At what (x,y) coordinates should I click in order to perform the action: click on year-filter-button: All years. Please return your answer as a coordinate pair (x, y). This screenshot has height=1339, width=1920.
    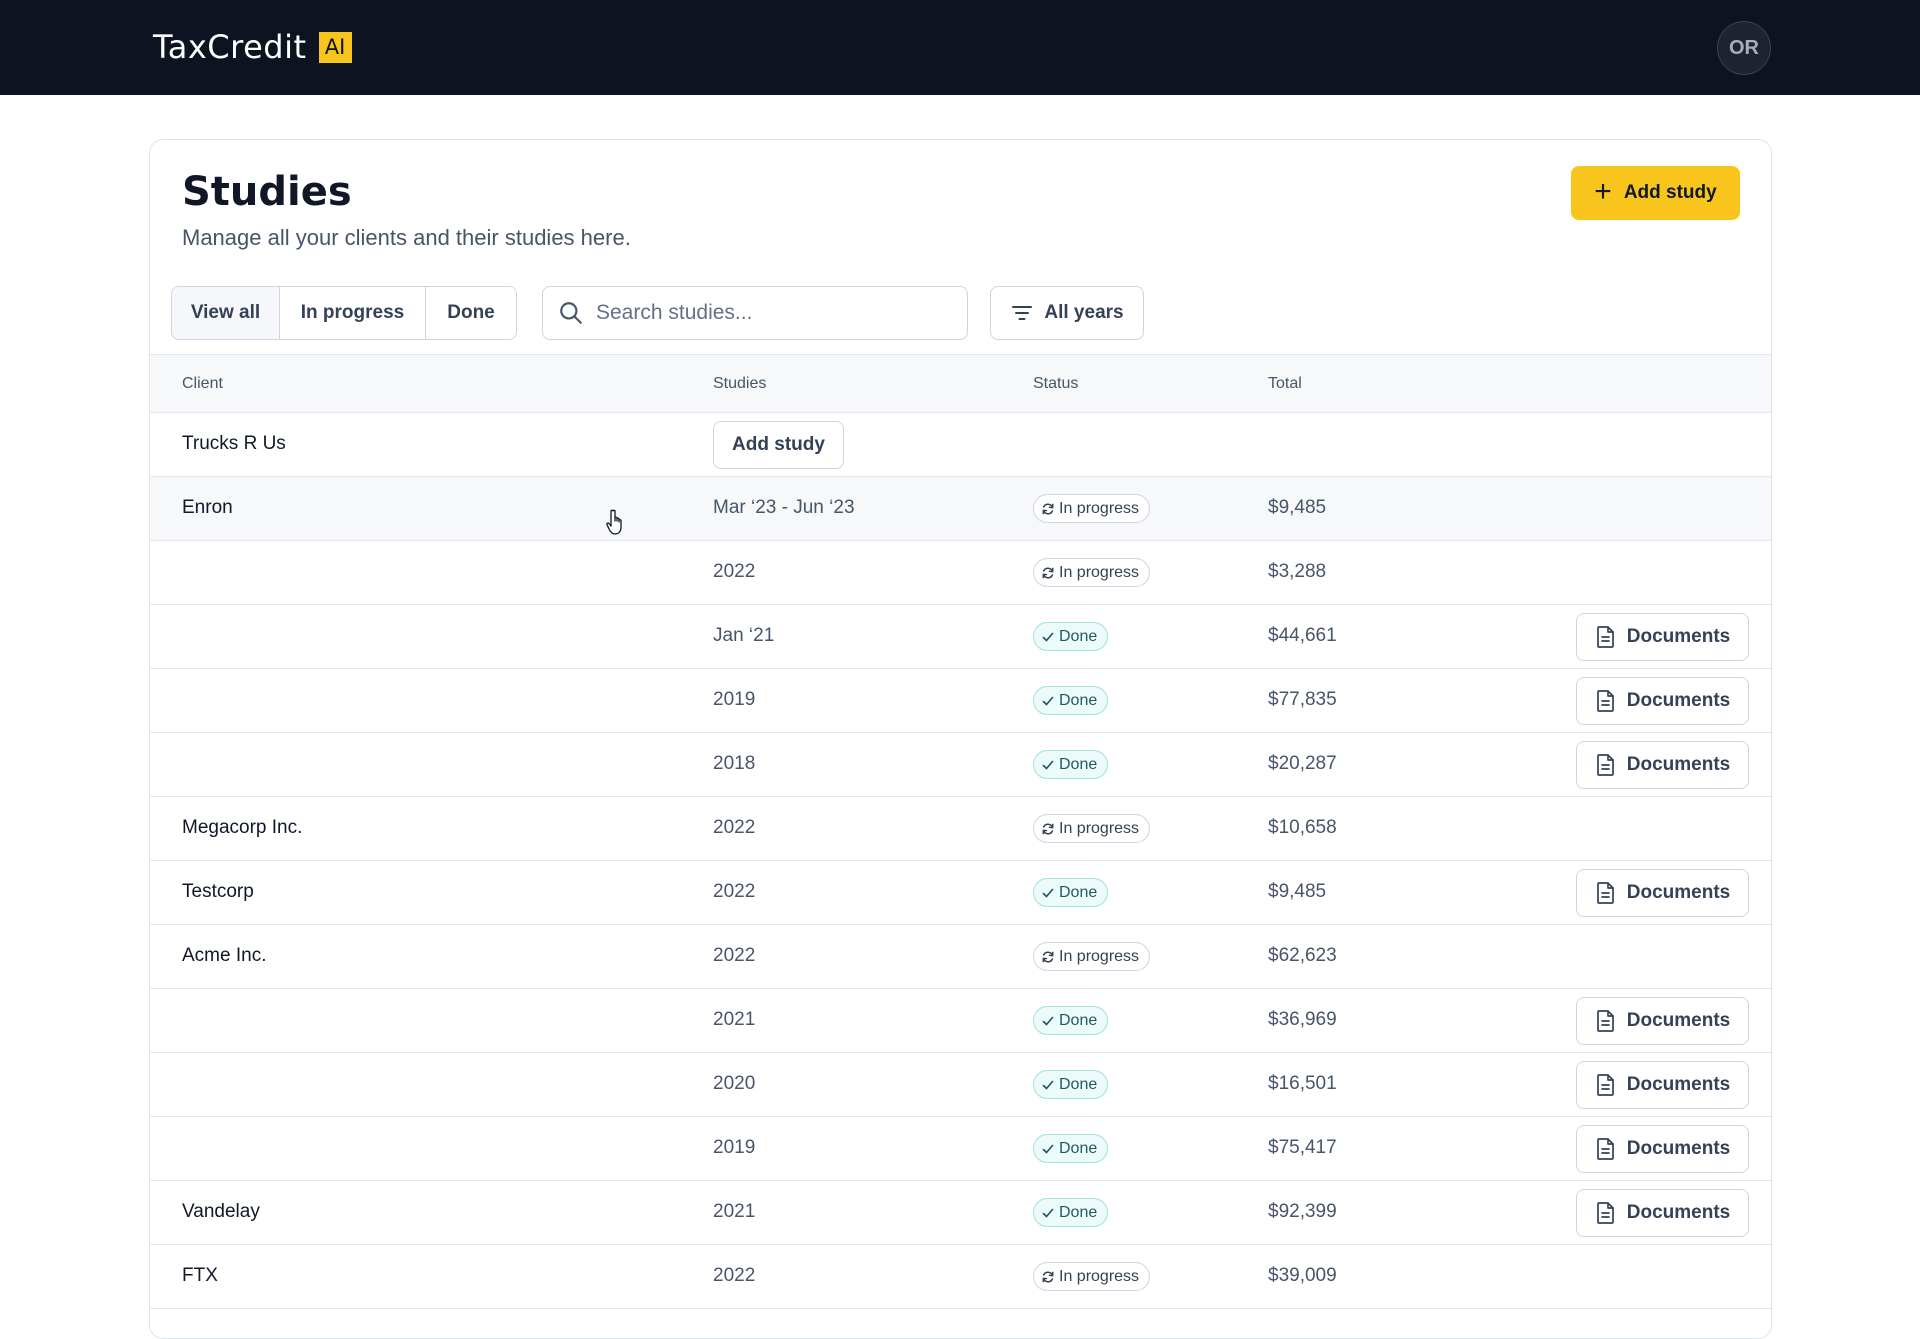
    Looking at the image, I should click on (1067, 313).